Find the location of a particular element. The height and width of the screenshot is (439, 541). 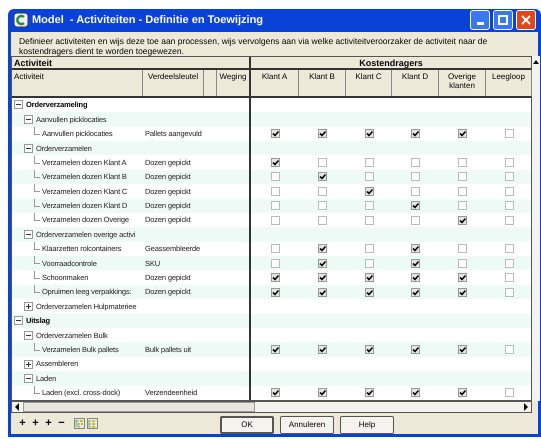

dialog-button: OK is located at coordinates (247, 425).